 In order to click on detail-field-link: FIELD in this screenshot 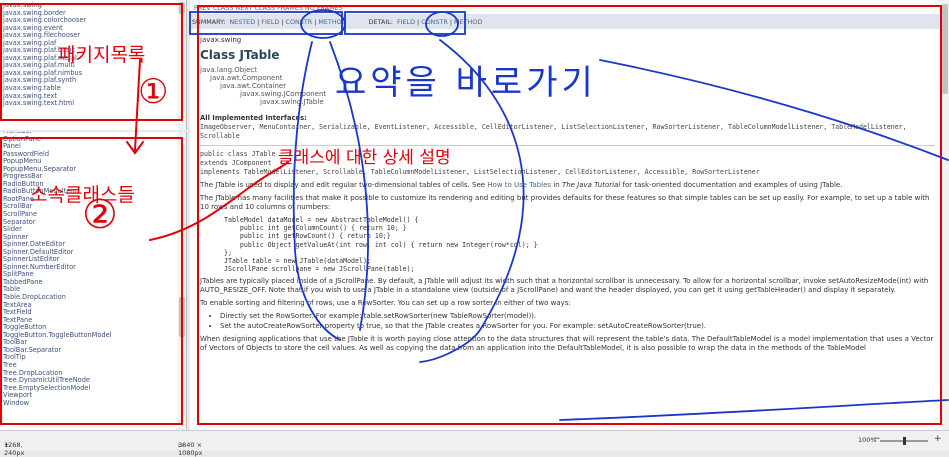, I will do `click(406, 22)`.